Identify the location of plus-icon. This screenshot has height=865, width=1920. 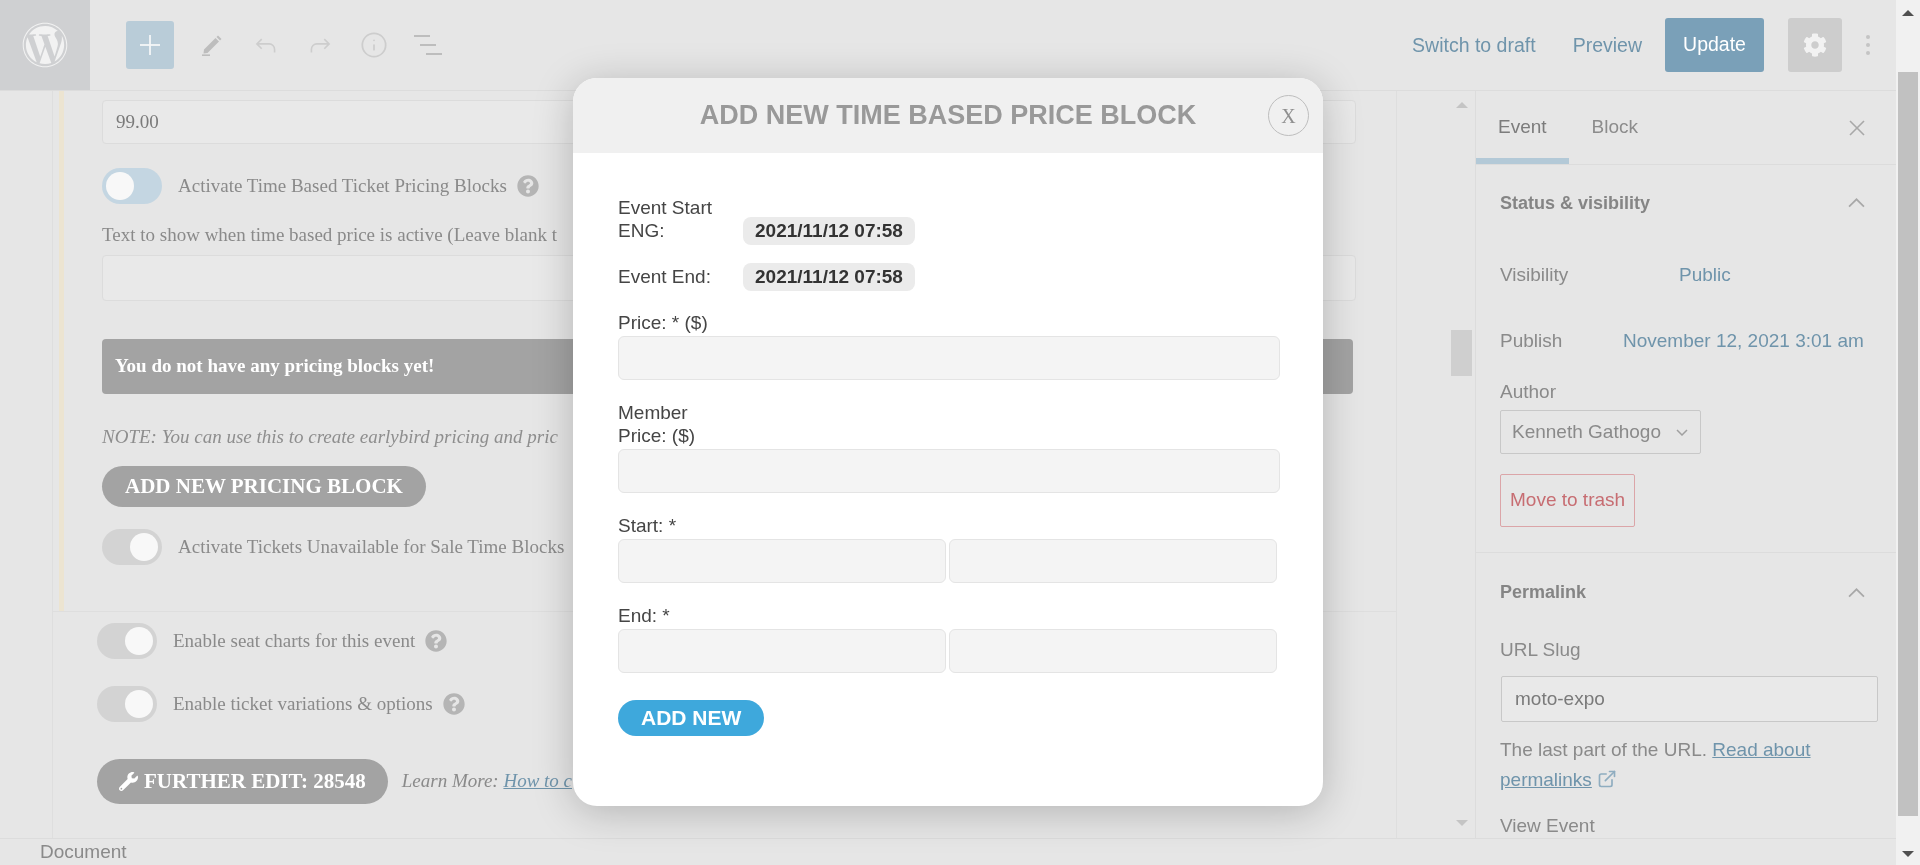
(150, 45).